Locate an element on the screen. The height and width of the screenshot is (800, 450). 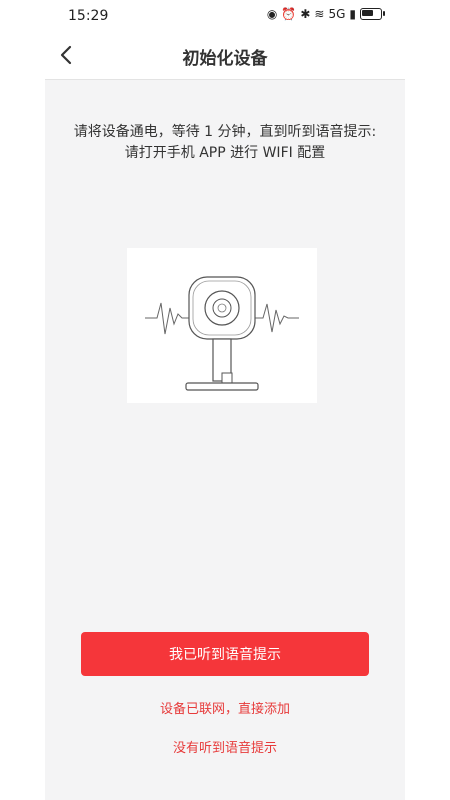
camera-icon is located at coordinates (222, 333).